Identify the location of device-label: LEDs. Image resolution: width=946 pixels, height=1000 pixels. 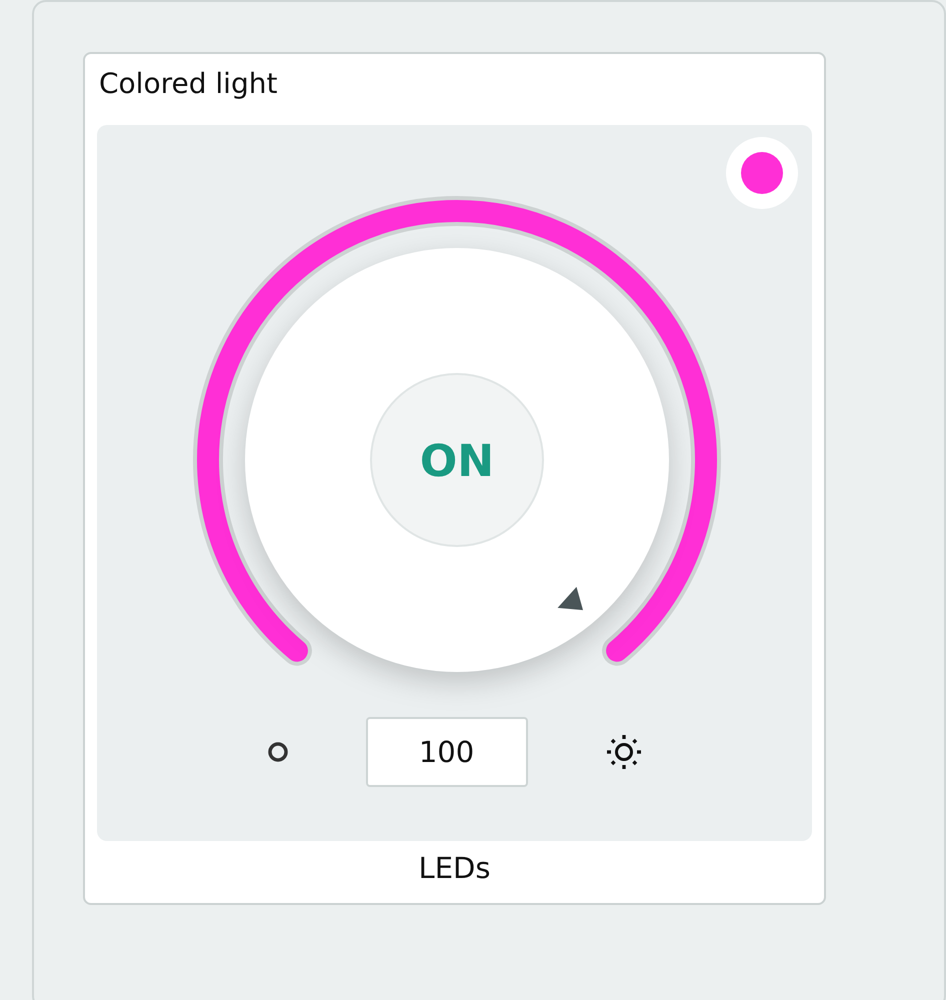
(455, 868).